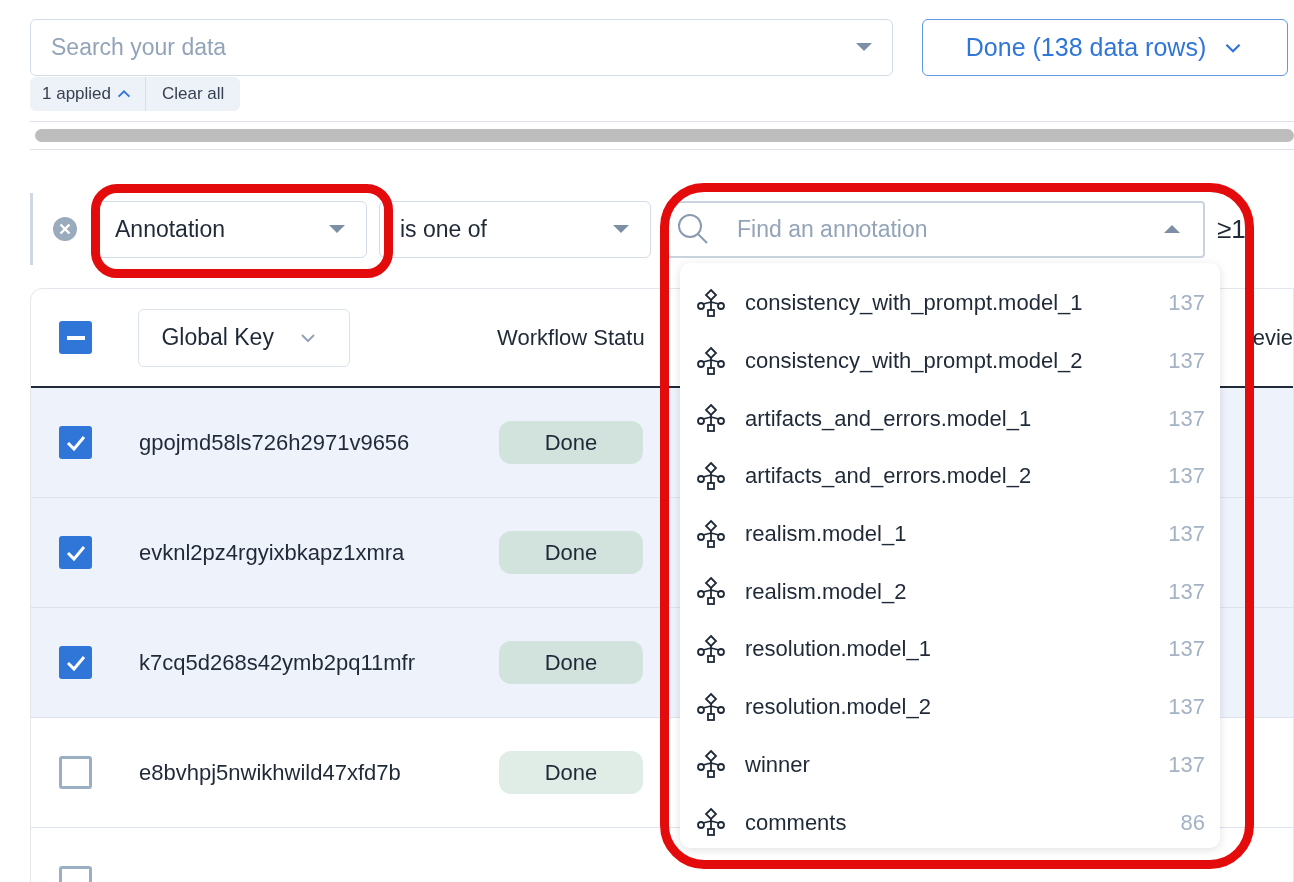 This screenshot has height=882, width=1294. What do you see at coordinates (1105, 47) in the screenshot?
I see `view-dropdown-button: Done (138 data rows)` at bounding box center [1105, 47].